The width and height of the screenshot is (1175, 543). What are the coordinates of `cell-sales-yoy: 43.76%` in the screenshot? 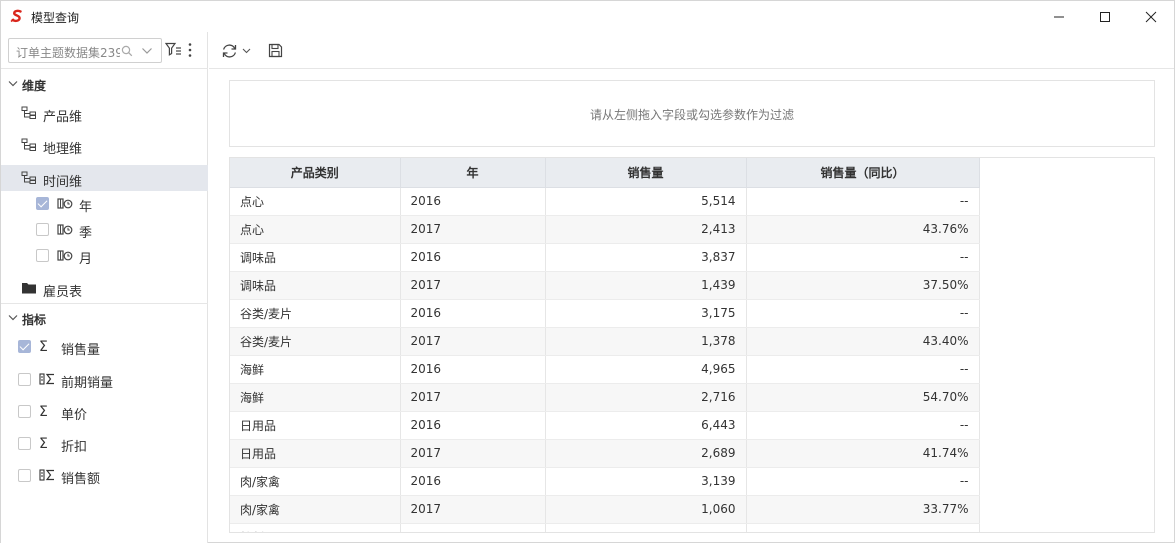 It's located at (863, 229).